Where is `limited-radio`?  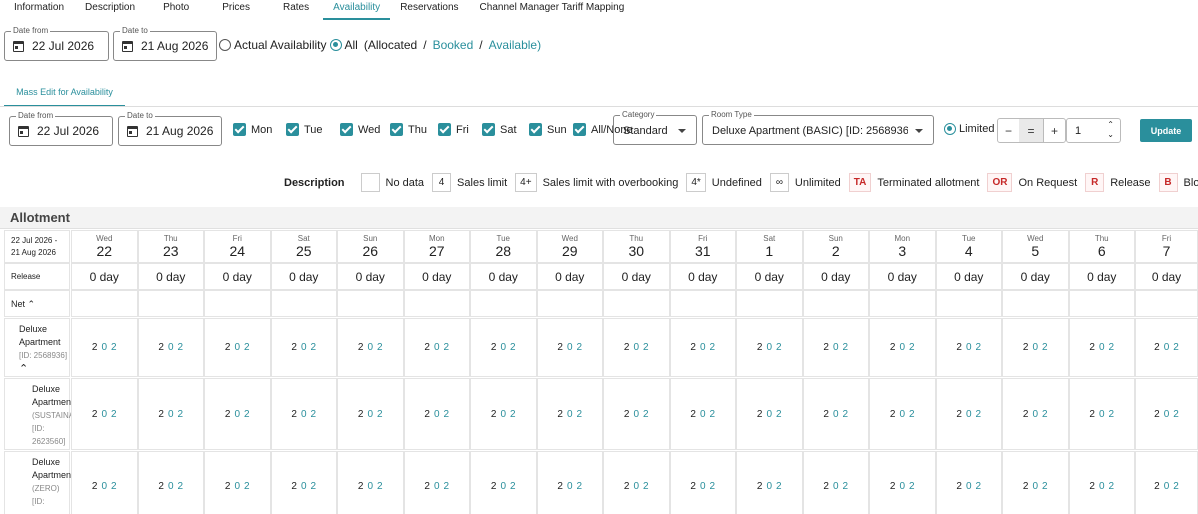
limited-radio is located at coordinates (950, 129).